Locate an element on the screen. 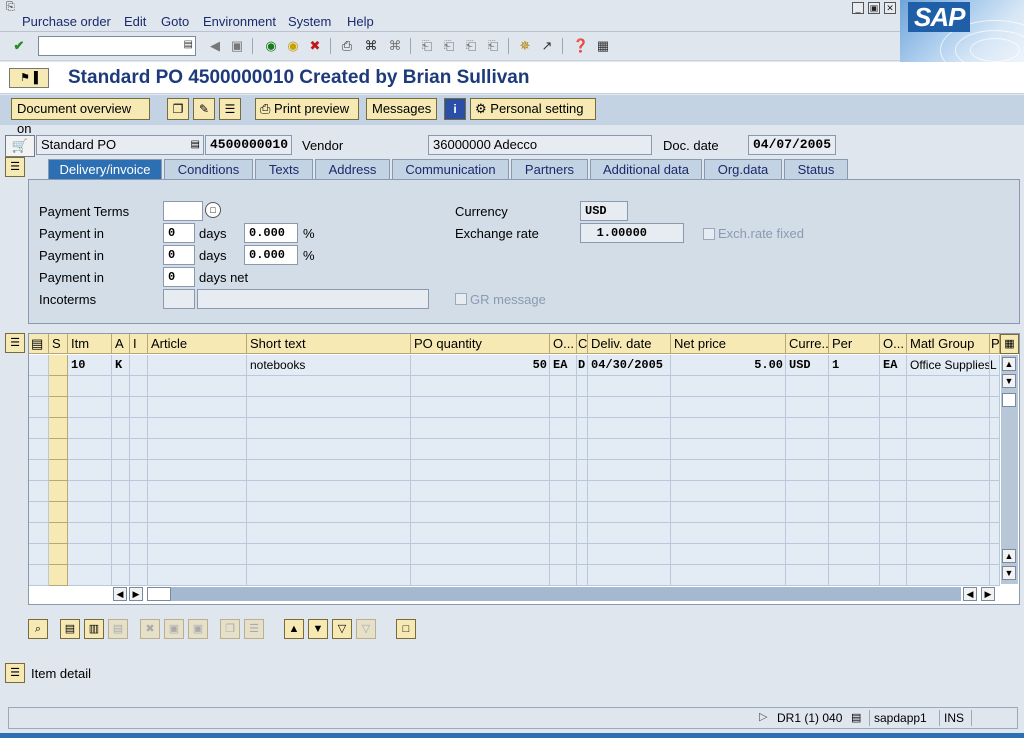 This screenshot has height=738, width=1024. cell-c: D is located at coordinates (582, 365).